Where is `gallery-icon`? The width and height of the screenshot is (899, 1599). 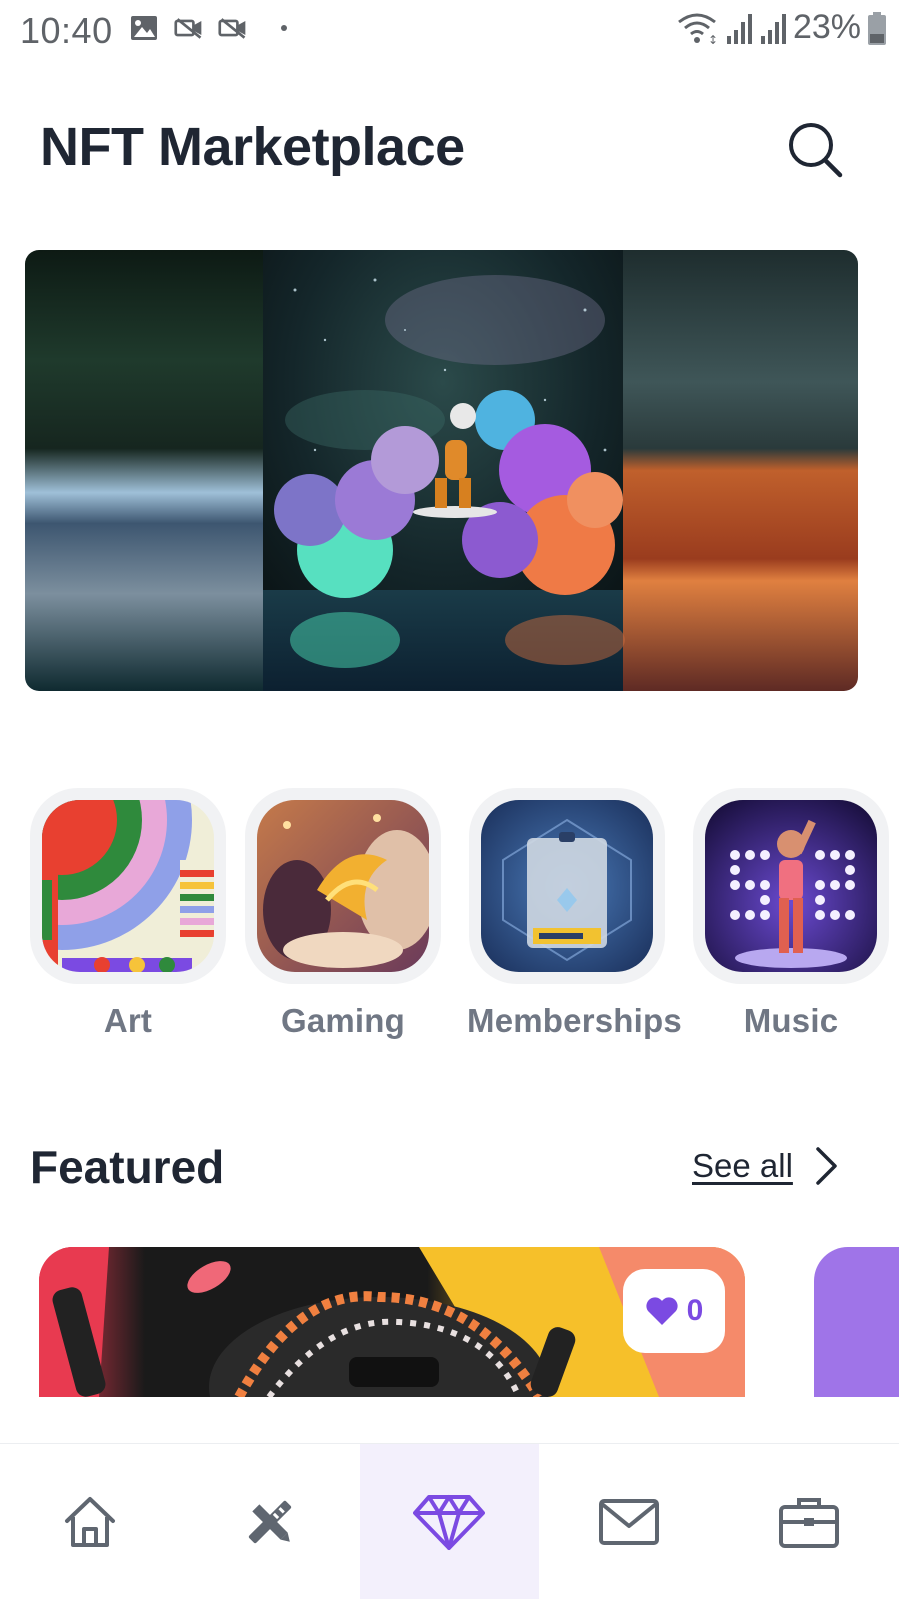 gallery-icon is located at coordinates (144, 28).